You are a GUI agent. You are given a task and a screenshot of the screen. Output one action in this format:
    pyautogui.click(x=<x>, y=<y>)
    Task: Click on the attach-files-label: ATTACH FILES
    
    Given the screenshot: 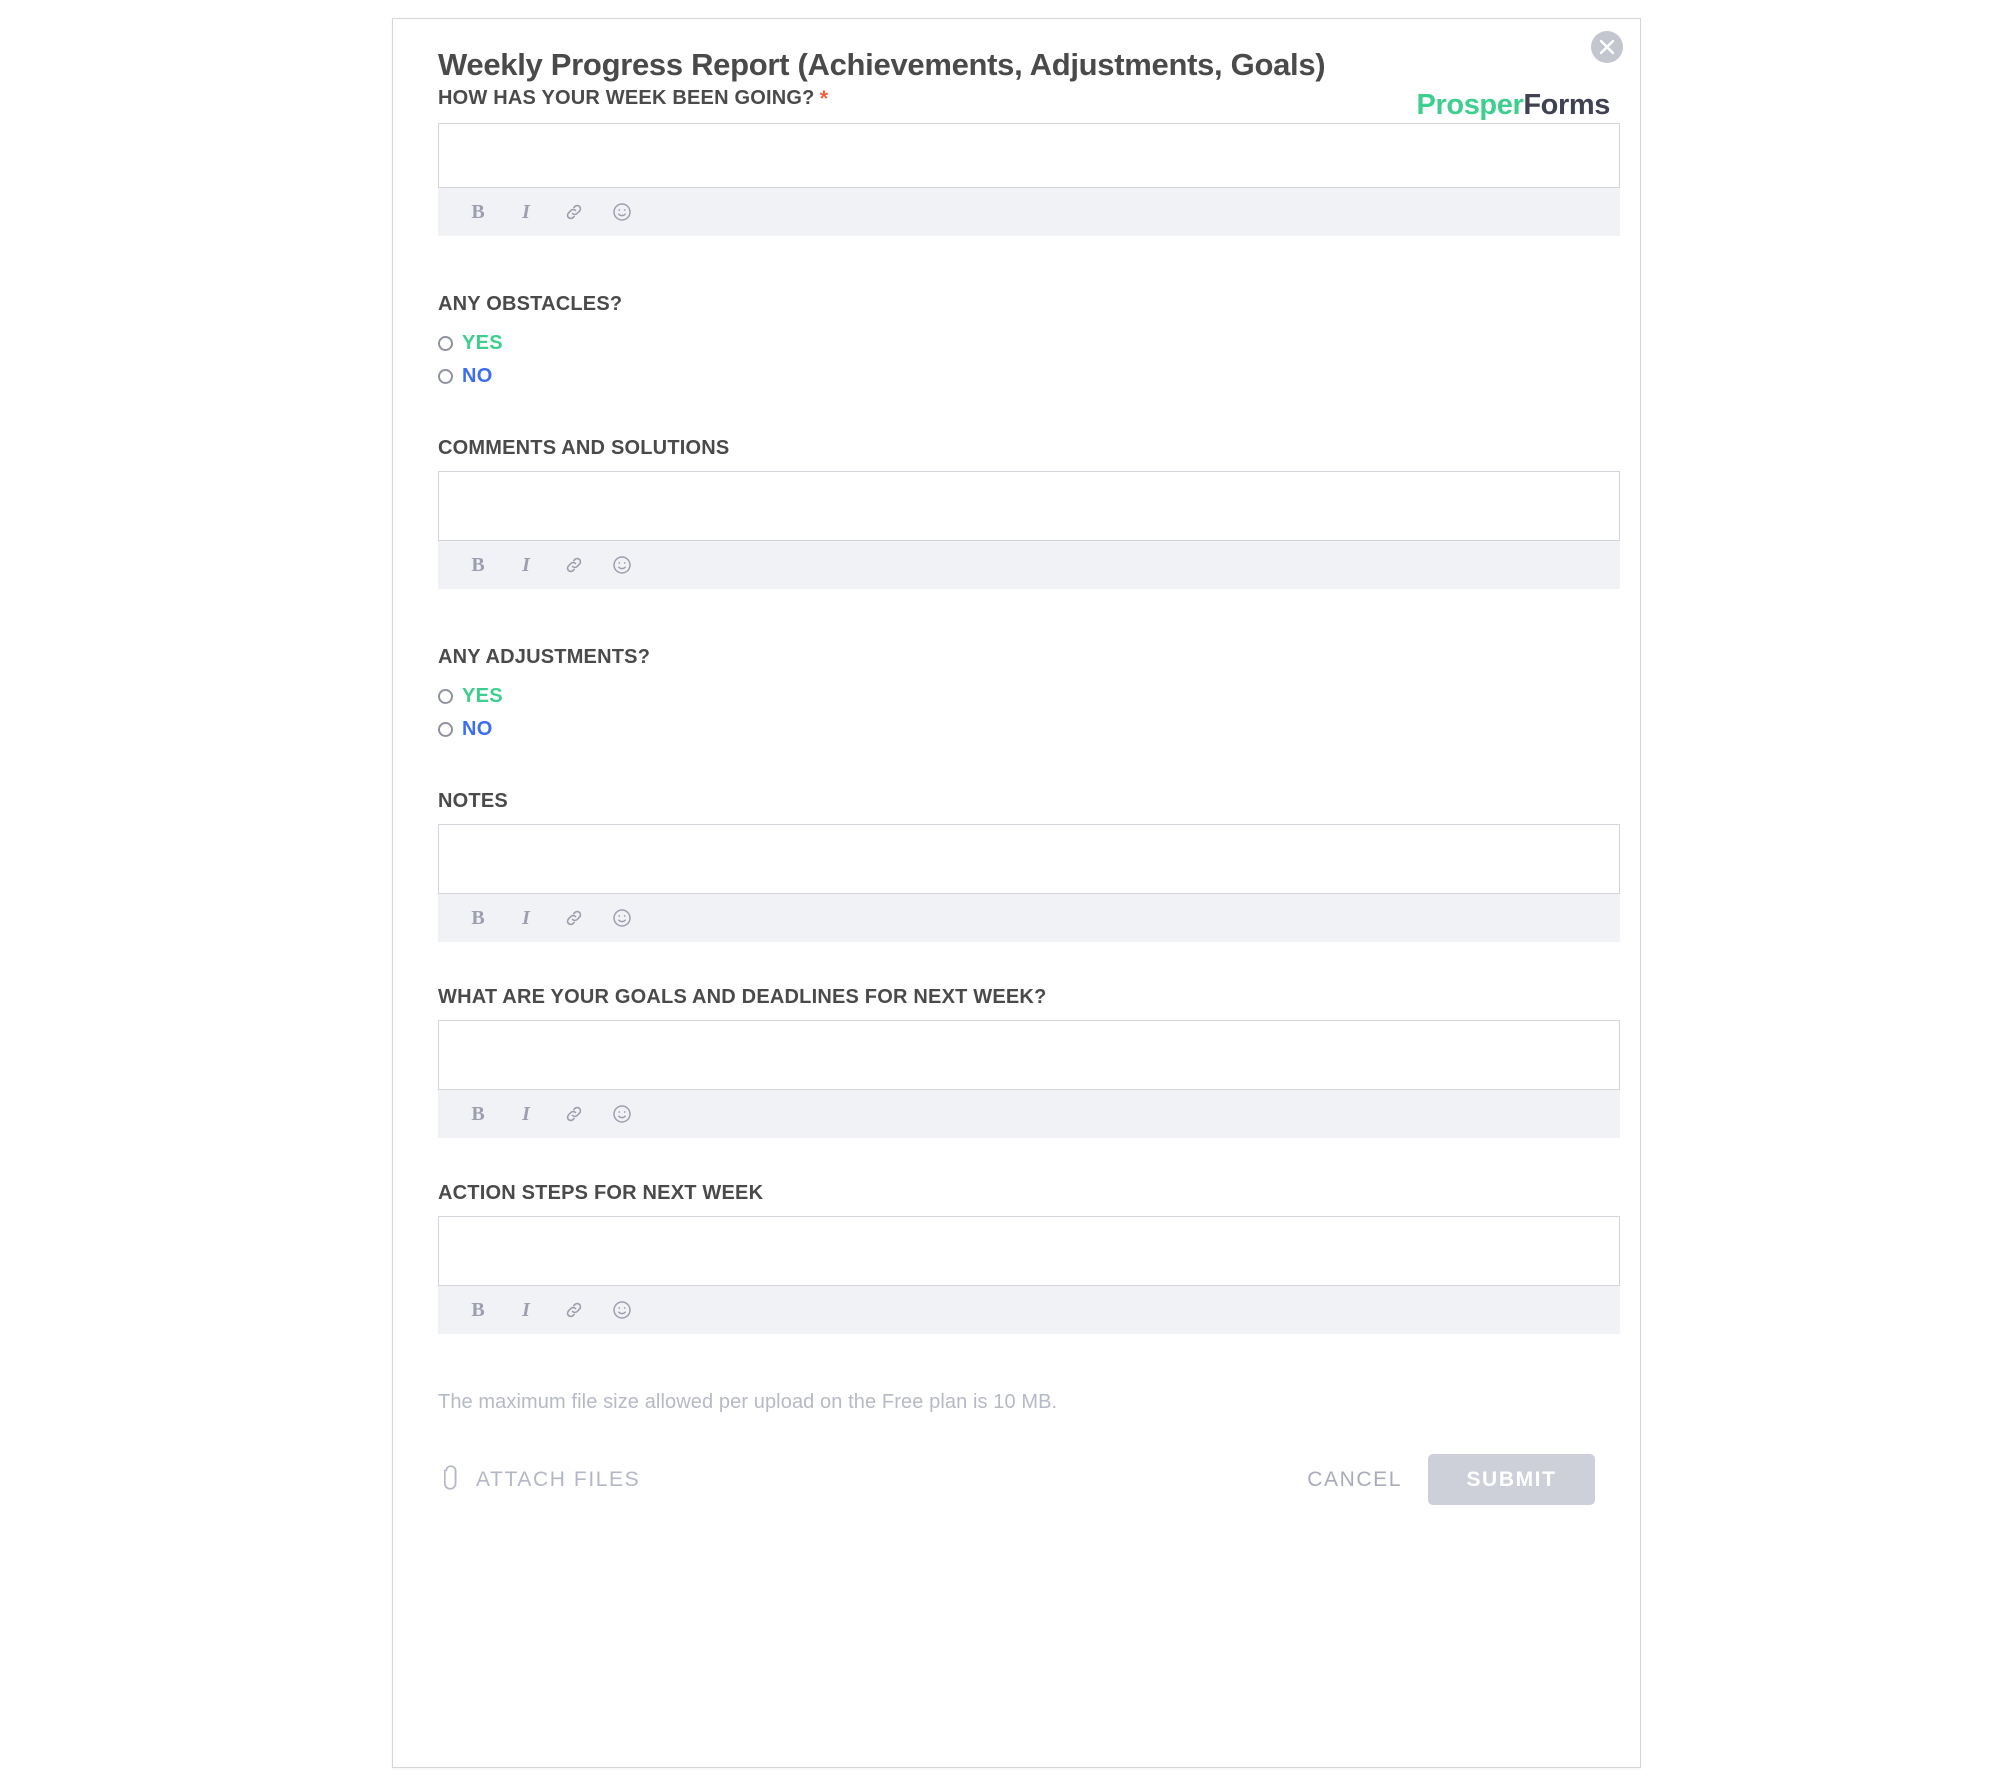 What is the action you would take?
    pyautogui.click(x=558, y=1479)
    